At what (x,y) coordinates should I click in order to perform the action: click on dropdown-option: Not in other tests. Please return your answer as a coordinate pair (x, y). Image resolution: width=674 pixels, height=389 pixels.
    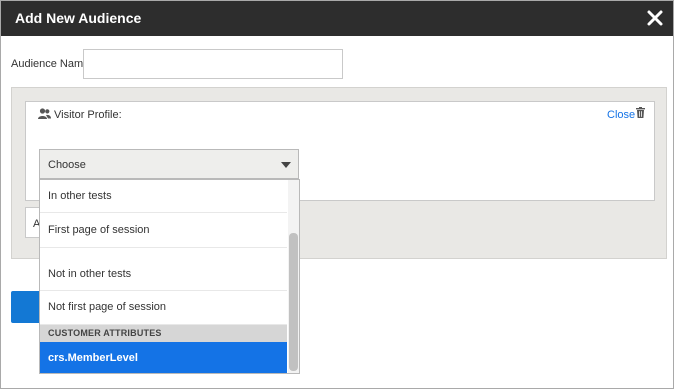
    Looking at the image, I should click on (163, 274).